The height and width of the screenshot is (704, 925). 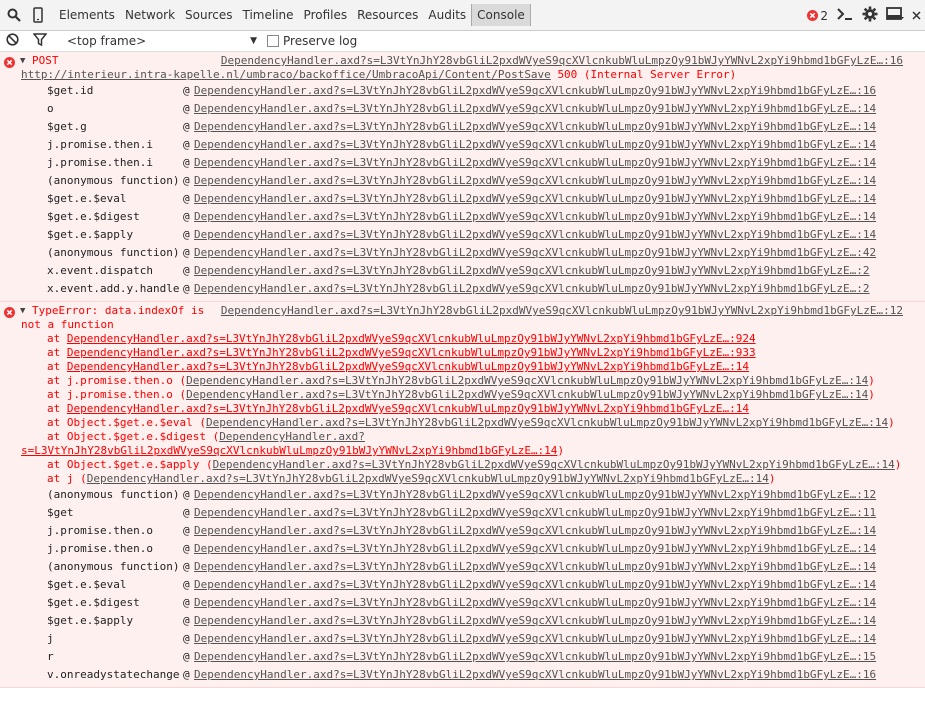 What do you see at coordinates (462, 41) in the screenshot?
I see `console-subbar: <top frame> ▼ Preserve log` at bounding box center [462, 41].